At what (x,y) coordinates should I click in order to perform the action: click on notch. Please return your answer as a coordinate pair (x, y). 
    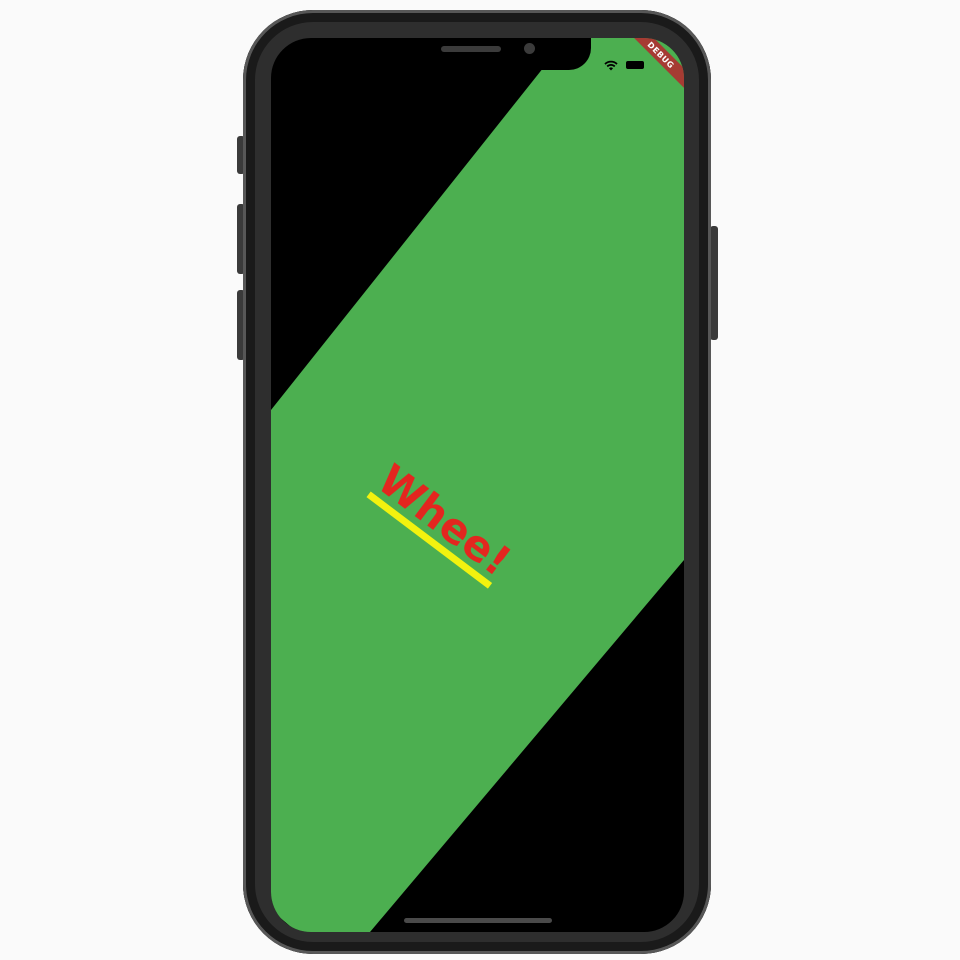
    Looking at the image, I should click on (478, 54).